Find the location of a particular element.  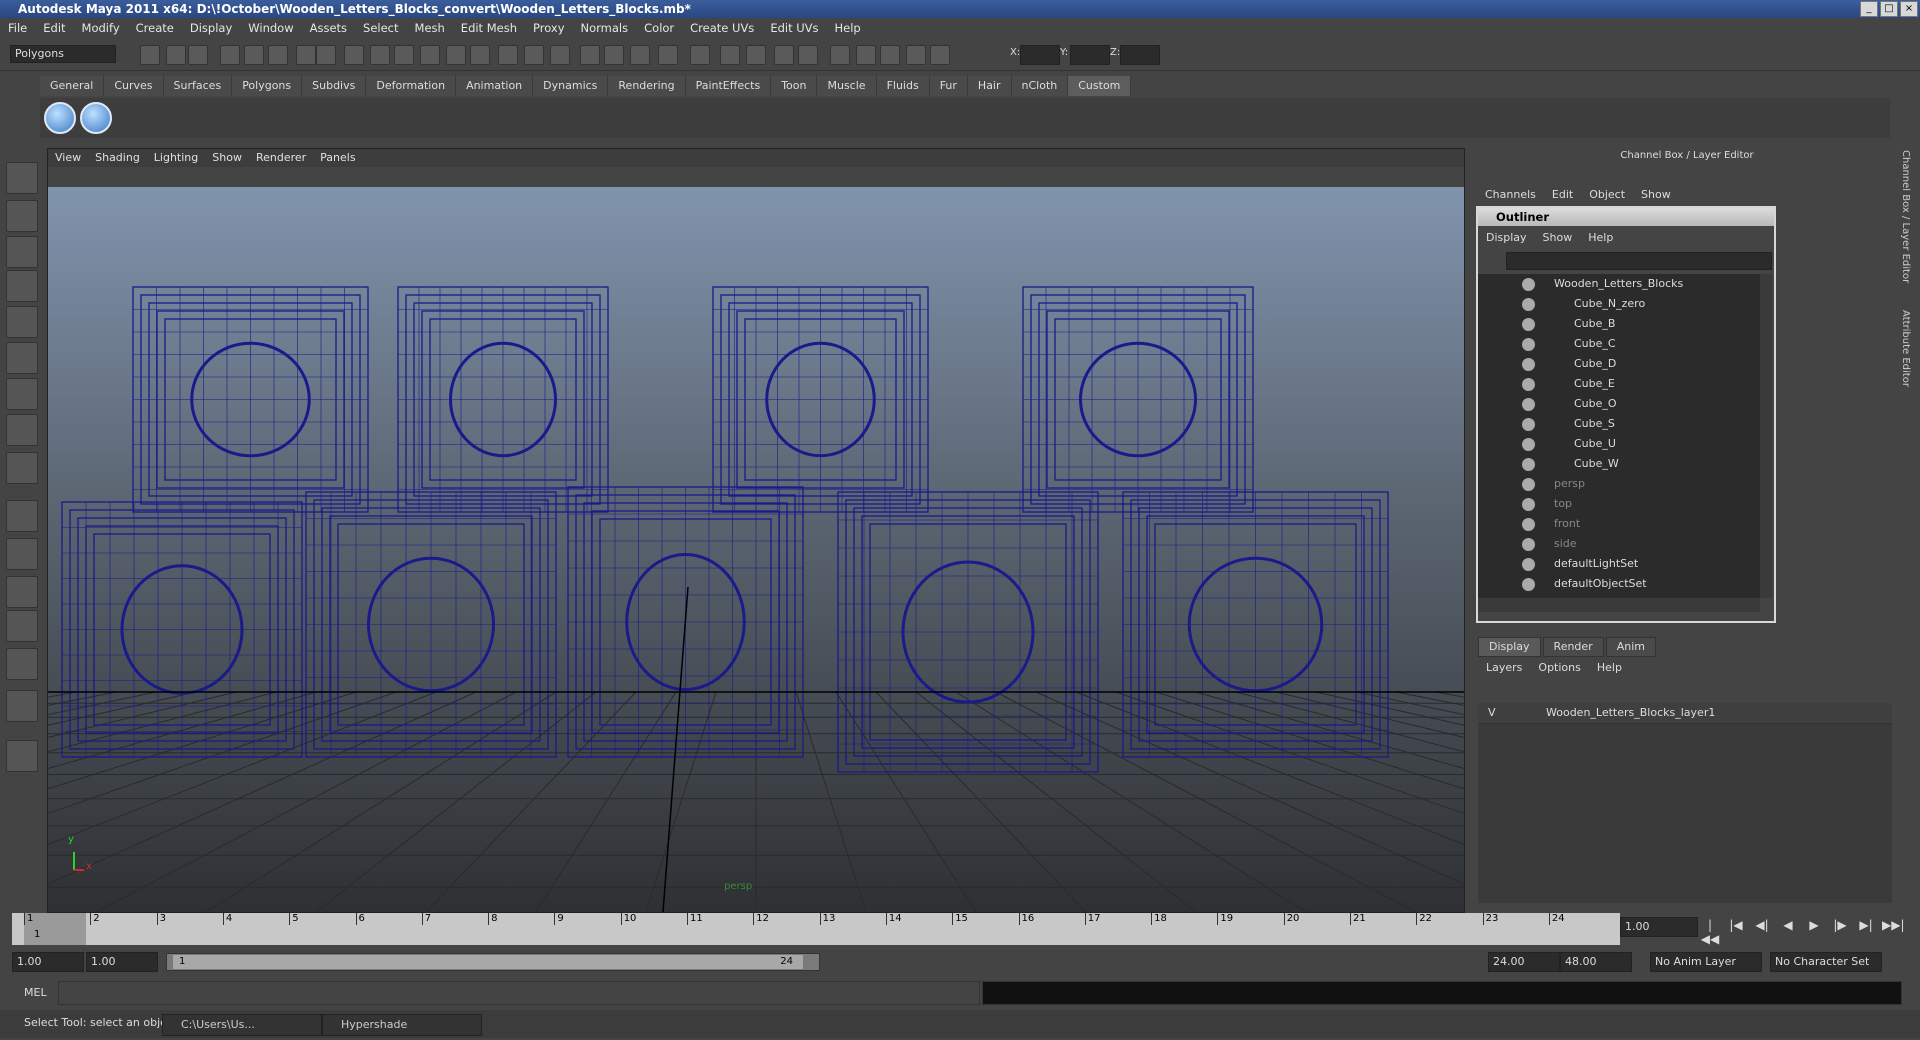

shelf-tab-curves: Curves is located at coordinates (134, 86).